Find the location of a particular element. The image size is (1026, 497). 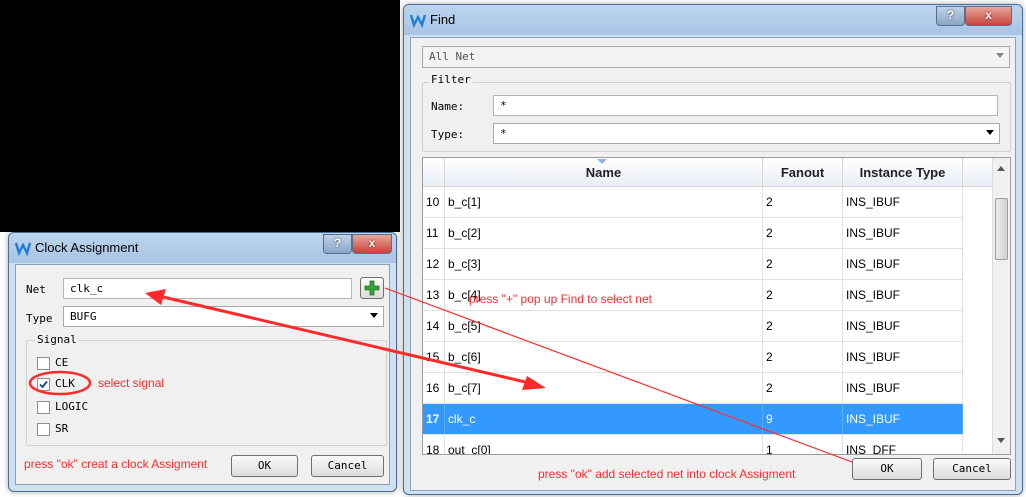

note-press-ok-clock: press "ok" creat a clock Assigment is located at coordinates (116, 464).